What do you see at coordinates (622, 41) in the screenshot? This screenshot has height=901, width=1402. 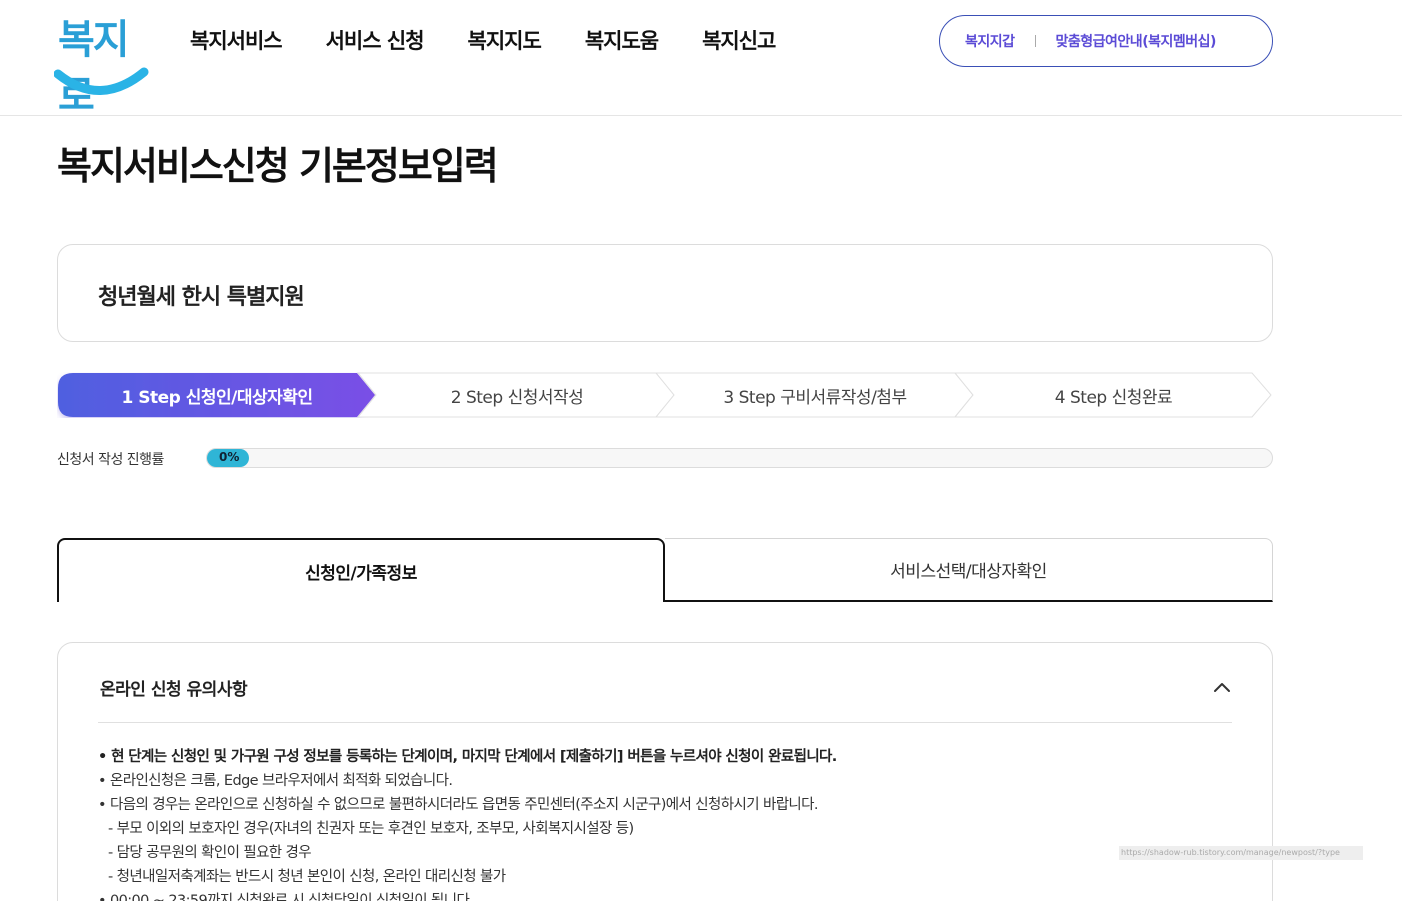 I see `nav-welfare-help: 복지도움` at bounding box center [622, 41].